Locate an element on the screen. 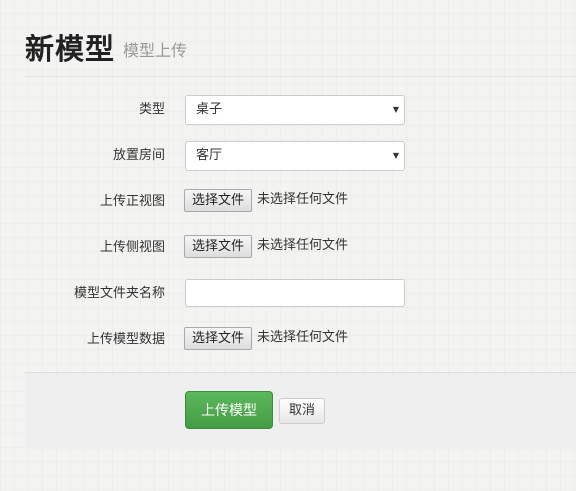 The width and height of the screenshot is (576, 491). side-view-label: 上传侧视图 is located at coordinates (132, 247).